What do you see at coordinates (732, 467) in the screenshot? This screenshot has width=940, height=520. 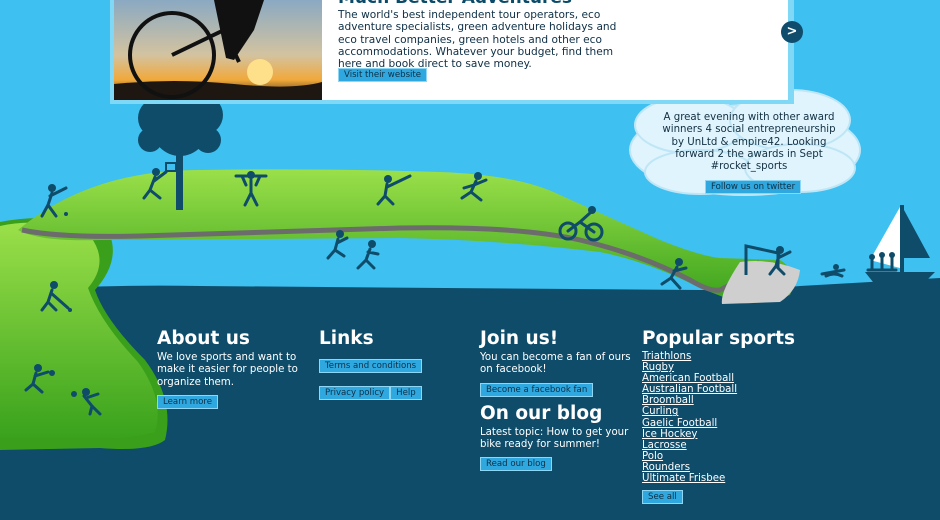 I see `sport-link: Rounders` at bounding box center [732, 467].